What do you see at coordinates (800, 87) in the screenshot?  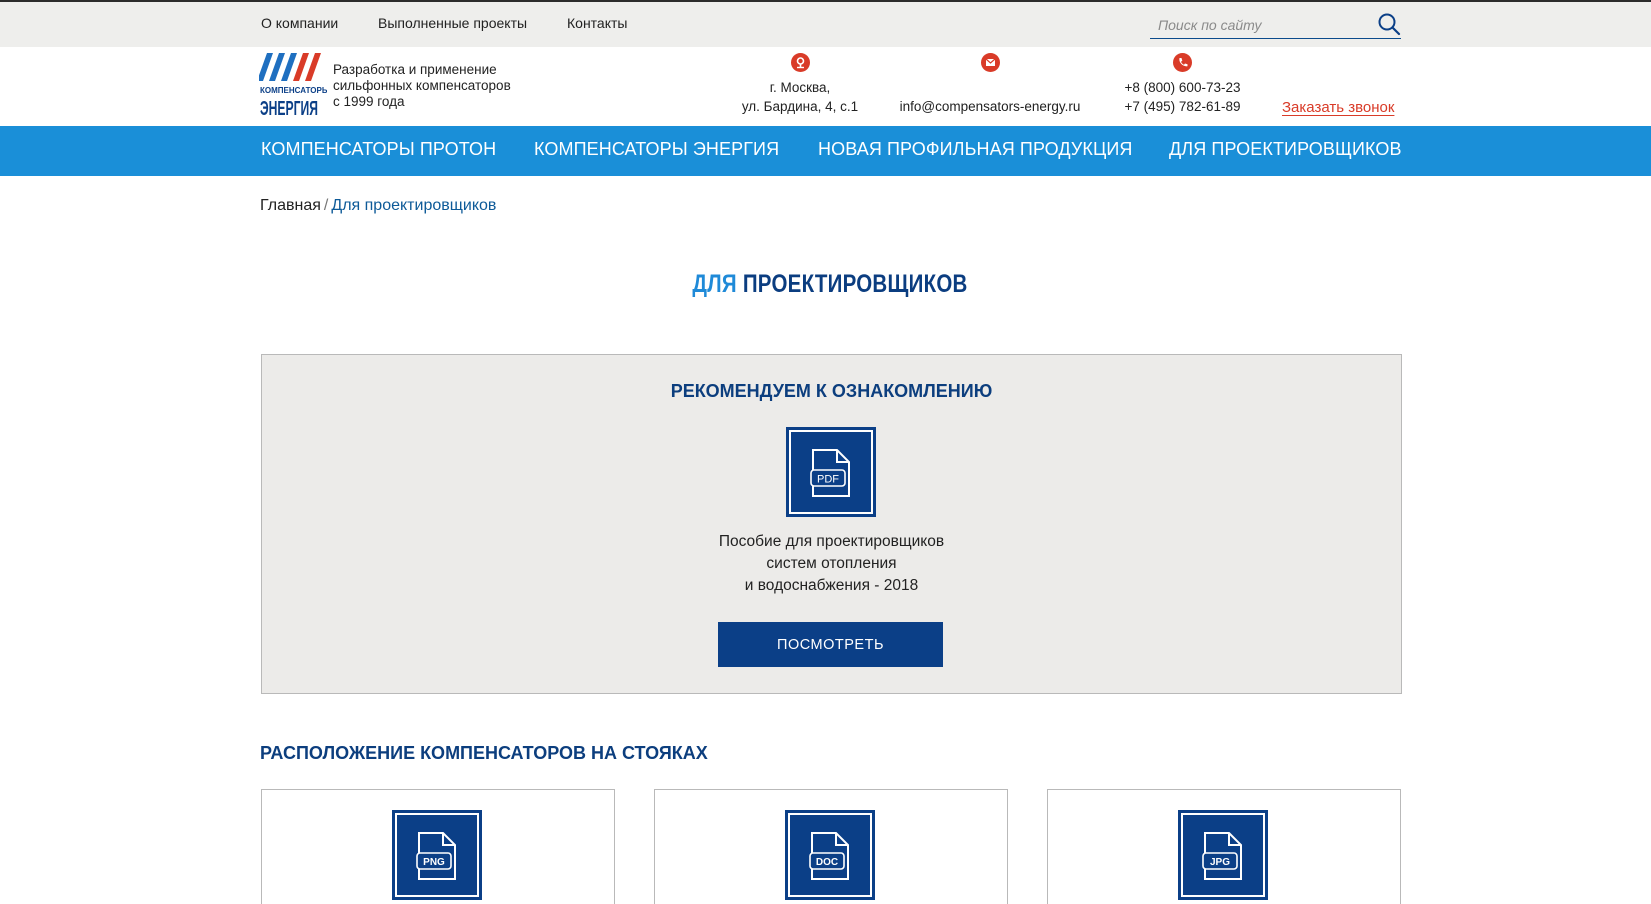 I see `address-line: г. Москва,` at bounding box center [800, 87].